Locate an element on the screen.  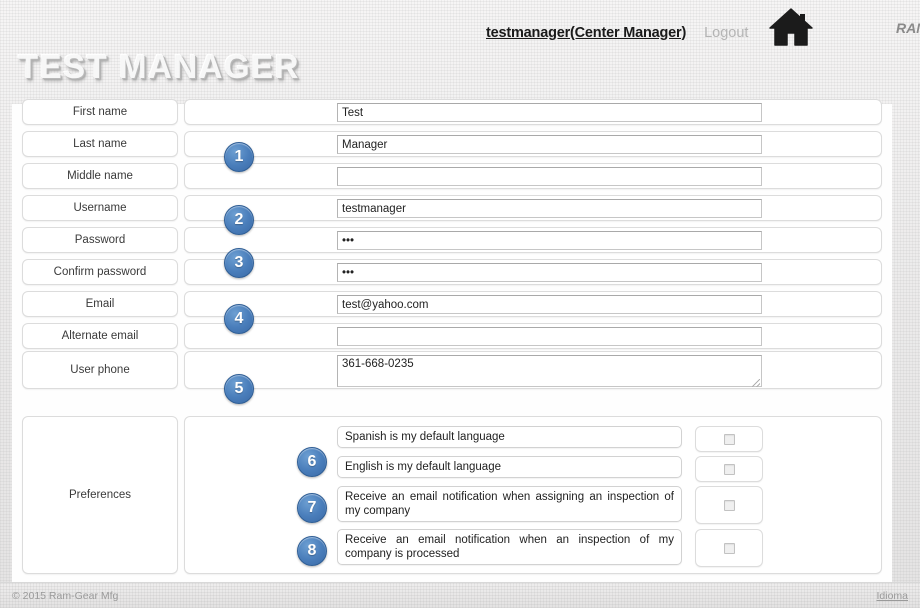
field-label-last-name: Last name is located at coordinates (100, 144).